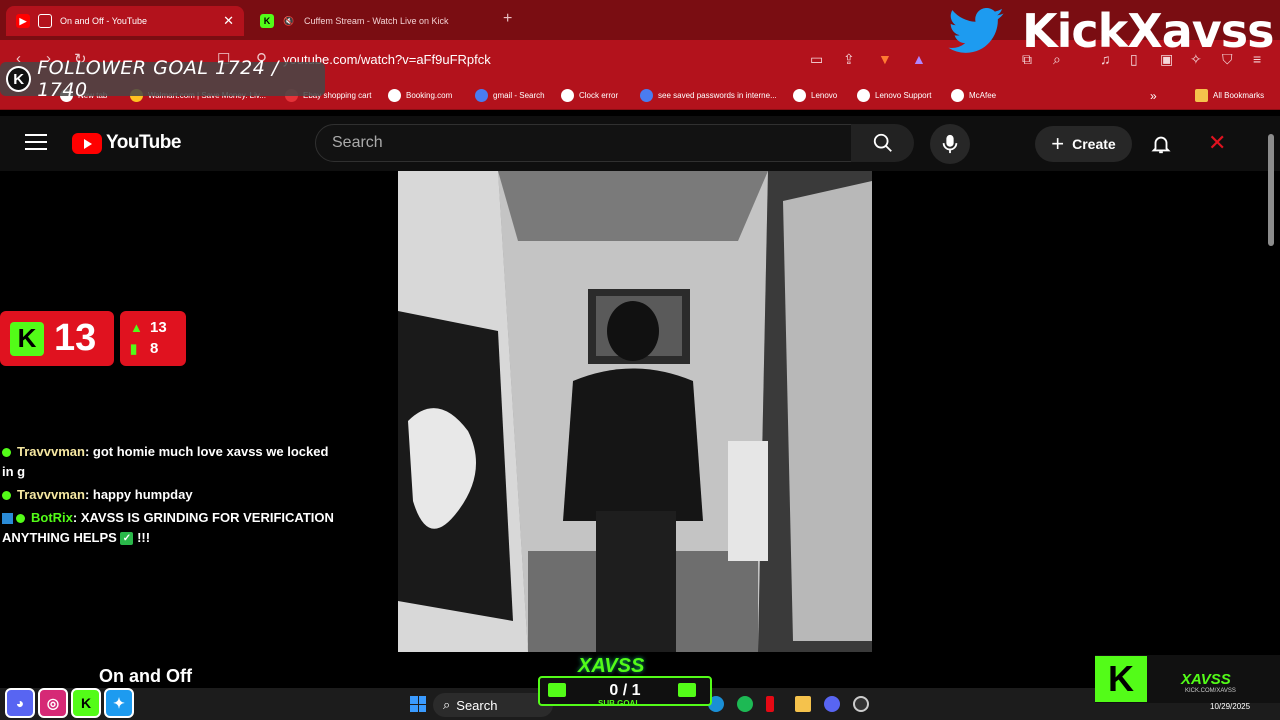 This screenshot has width=1280, height=720. What do you see at coordinates (894, 95) in the screenshot?
I see `bookmark-item: Lenovo Support` at bounding box center [894, 95].